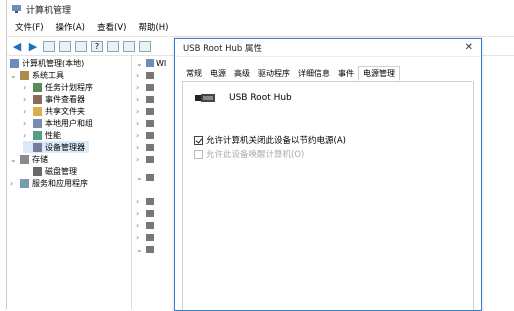 This screenshot has height=311, width=514. I want to click on device-manager-icon, so click(37, 147).